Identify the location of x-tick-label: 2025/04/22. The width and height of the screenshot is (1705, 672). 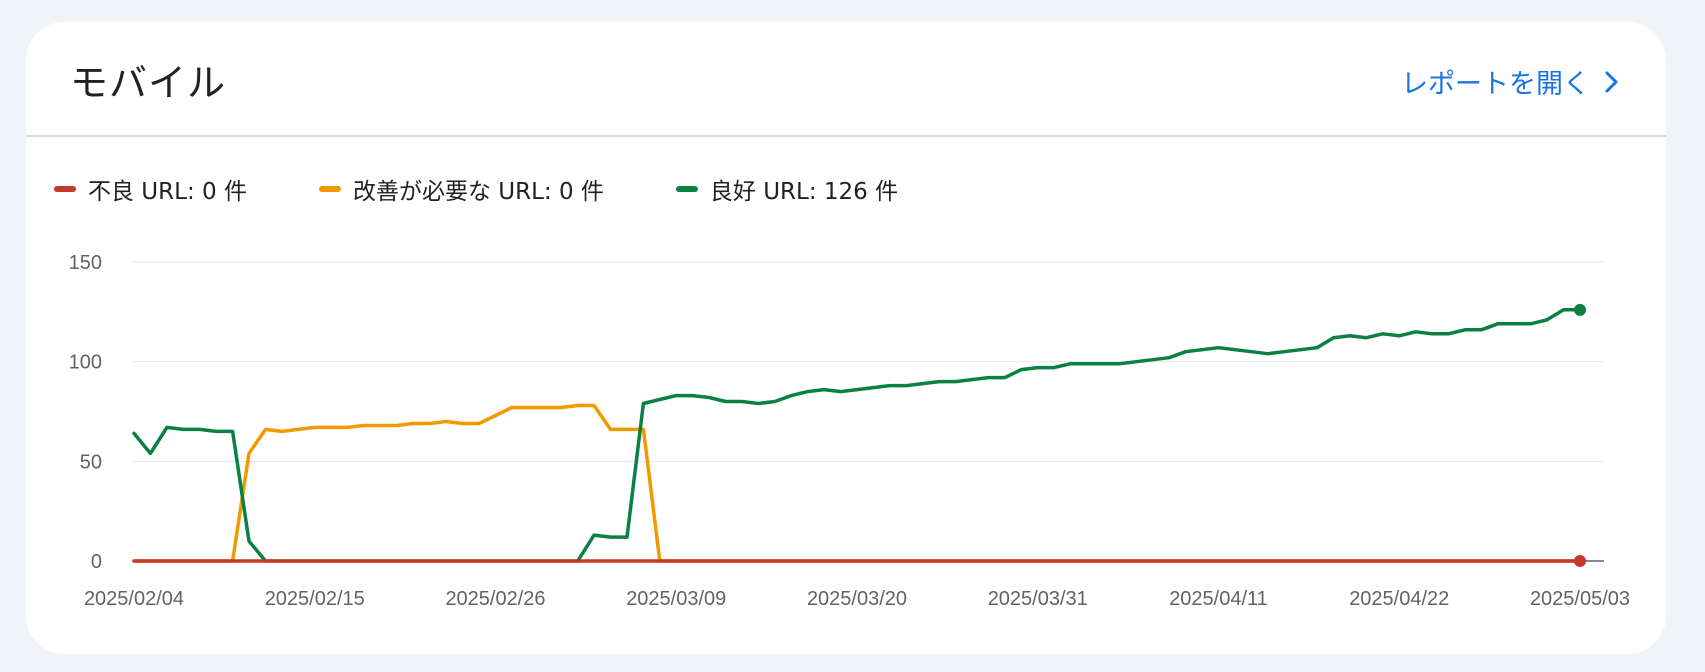
(1399, 599).